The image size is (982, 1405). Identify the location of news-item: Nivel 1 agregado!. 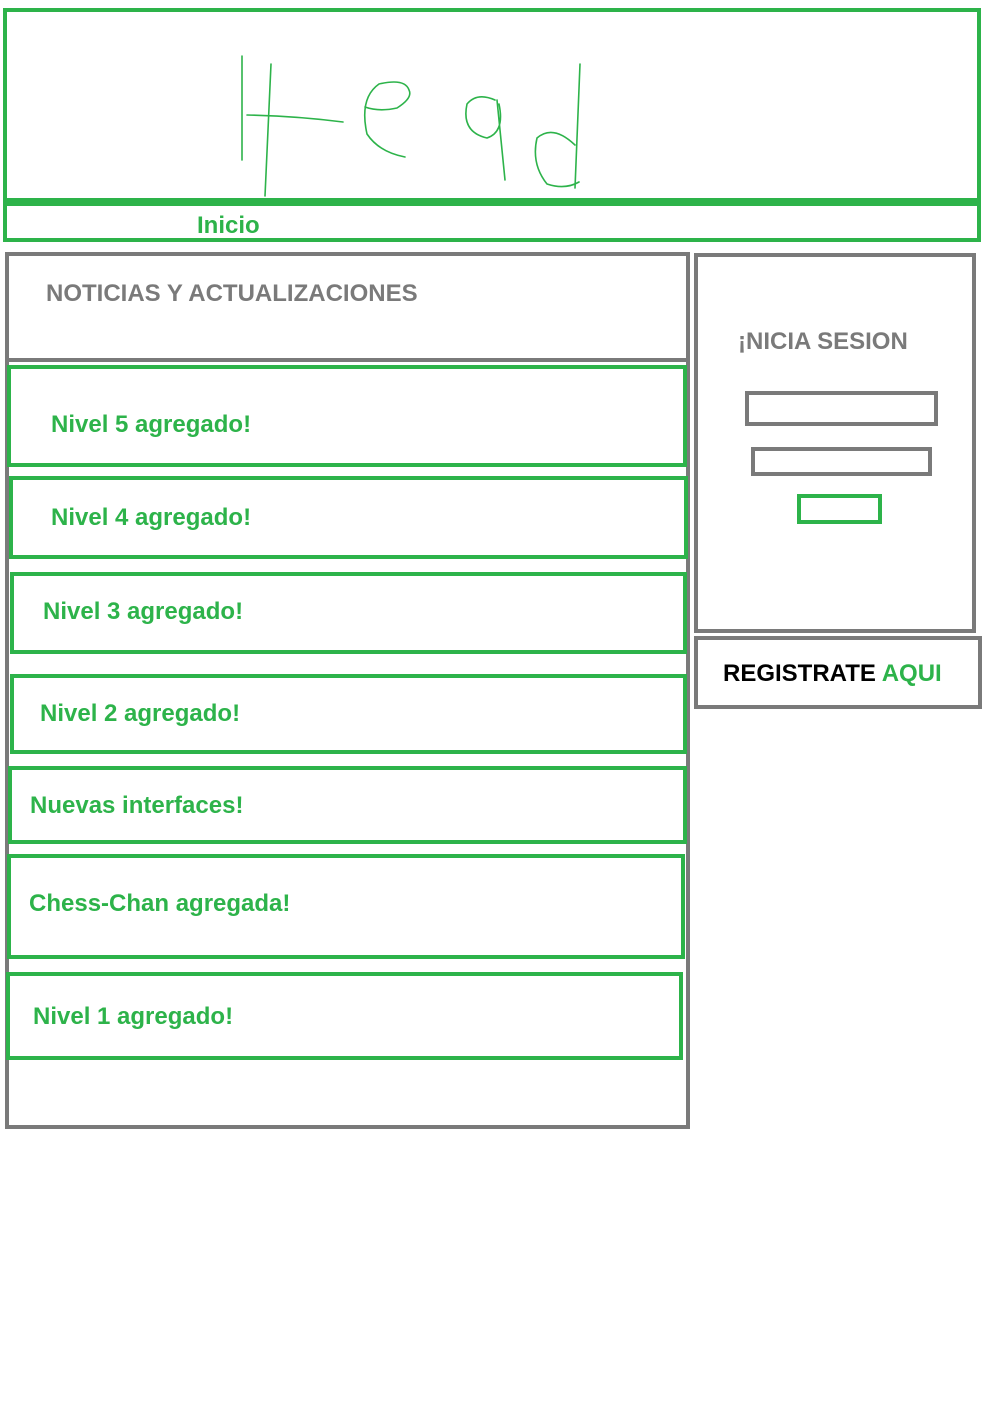
(344, 1016).